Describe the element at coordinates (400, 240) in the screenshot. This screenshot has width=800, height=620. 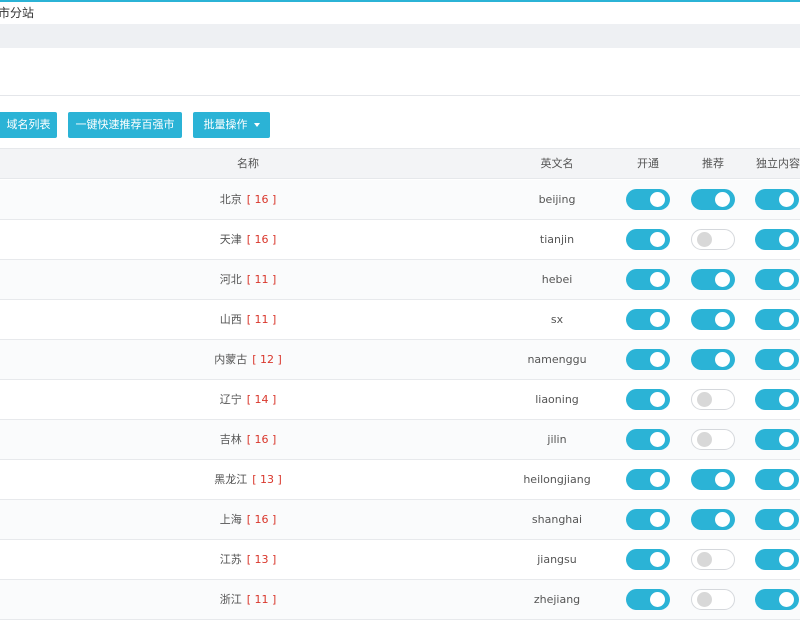
I see `table-row: 天津 [ 16 ] tianjin` at that location.